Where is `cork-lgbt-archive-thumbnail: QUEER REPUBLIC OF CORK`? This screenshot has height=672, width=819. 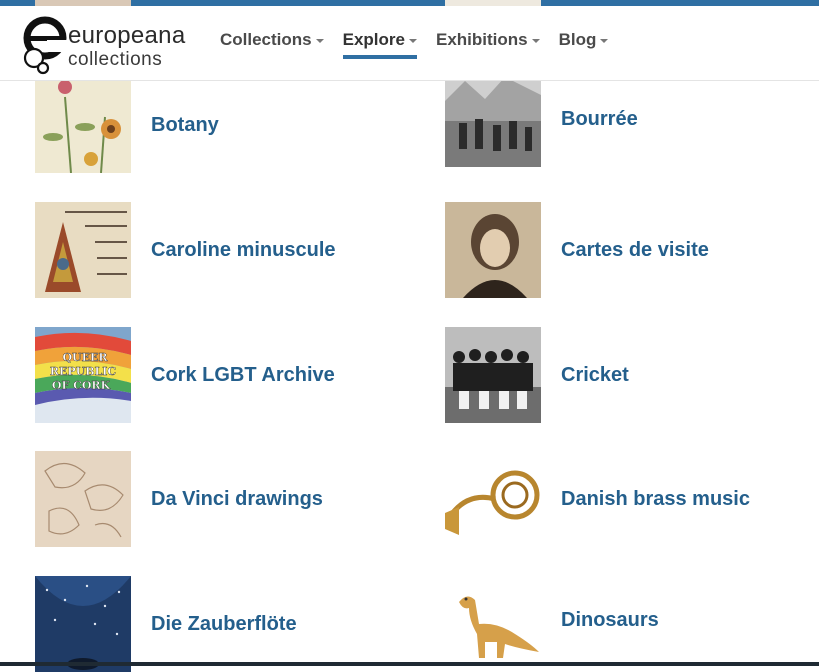 cork-lgbt-archive-thumbnail: QUEER REPUBLIC OF CORK is located at coordinates (83, 375).